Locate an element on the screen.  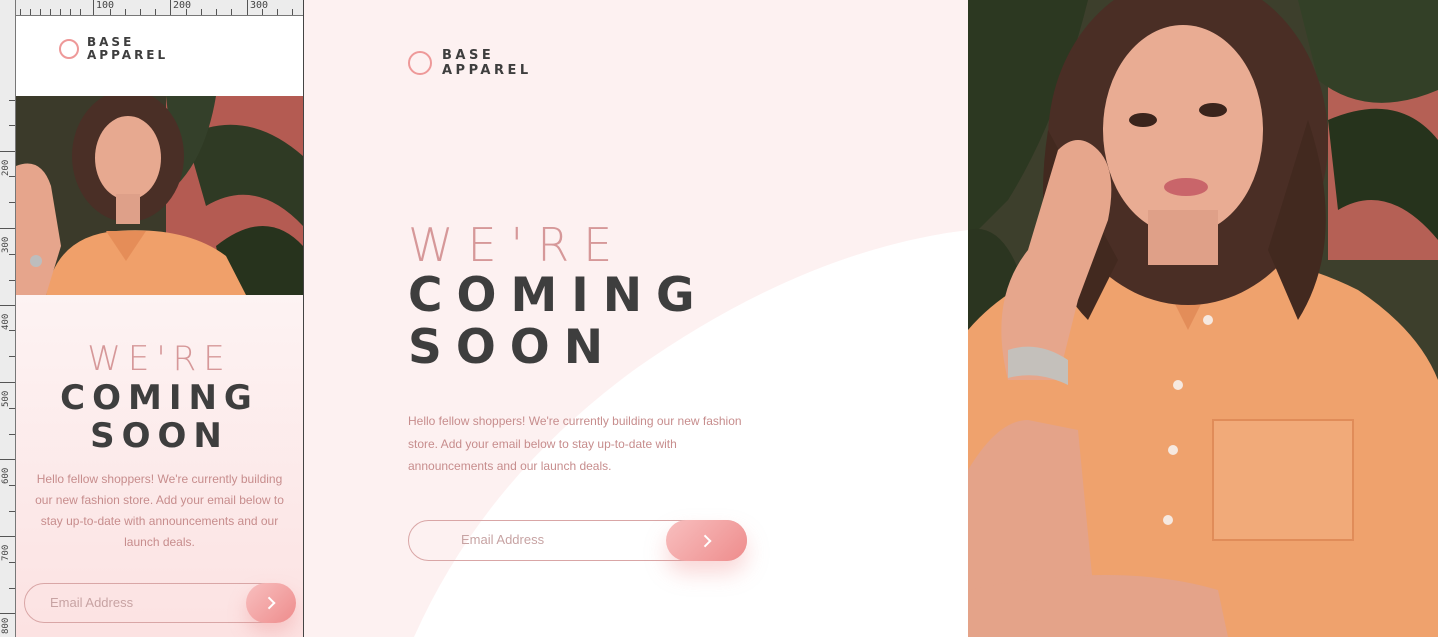
ruler-label: 100 is located at coordinates (105, 5).